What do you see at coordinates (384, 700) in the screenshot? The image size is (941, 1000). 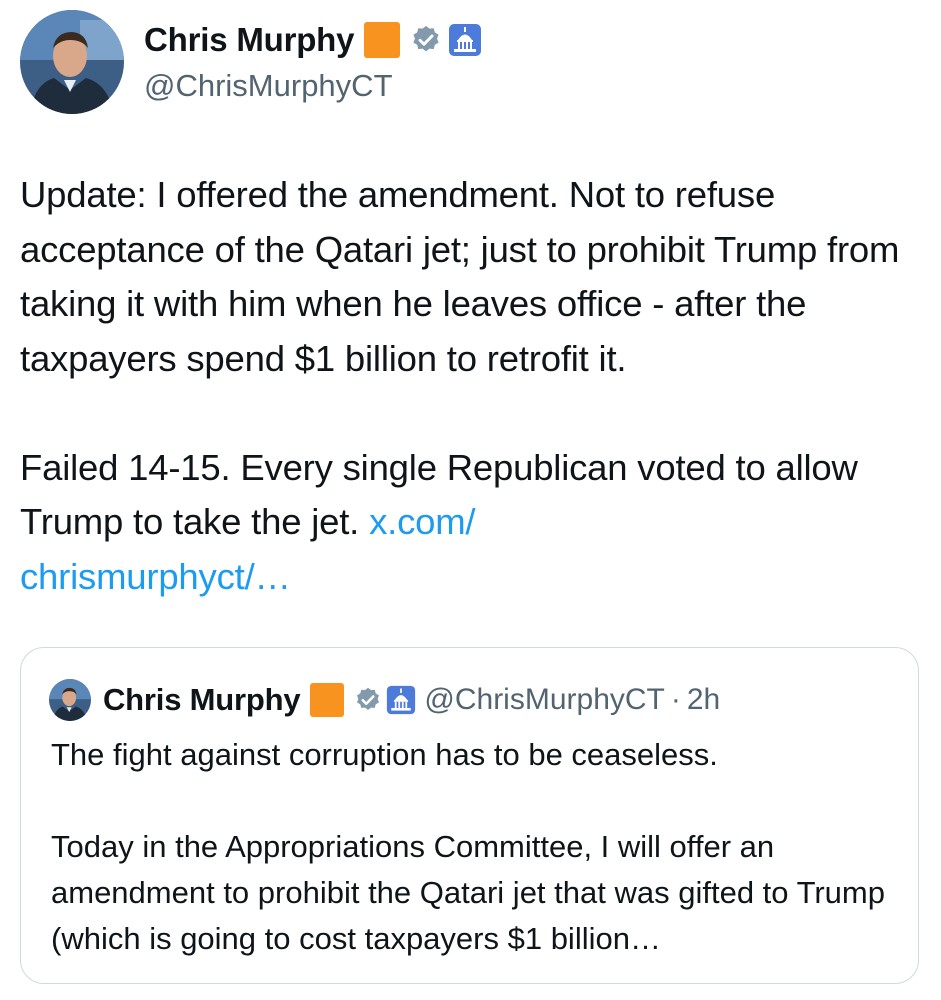 I see `quoted-tweet-header: Chris Murphy @ChrisMurphyCT · 2h` at bounding box center [384, 700].